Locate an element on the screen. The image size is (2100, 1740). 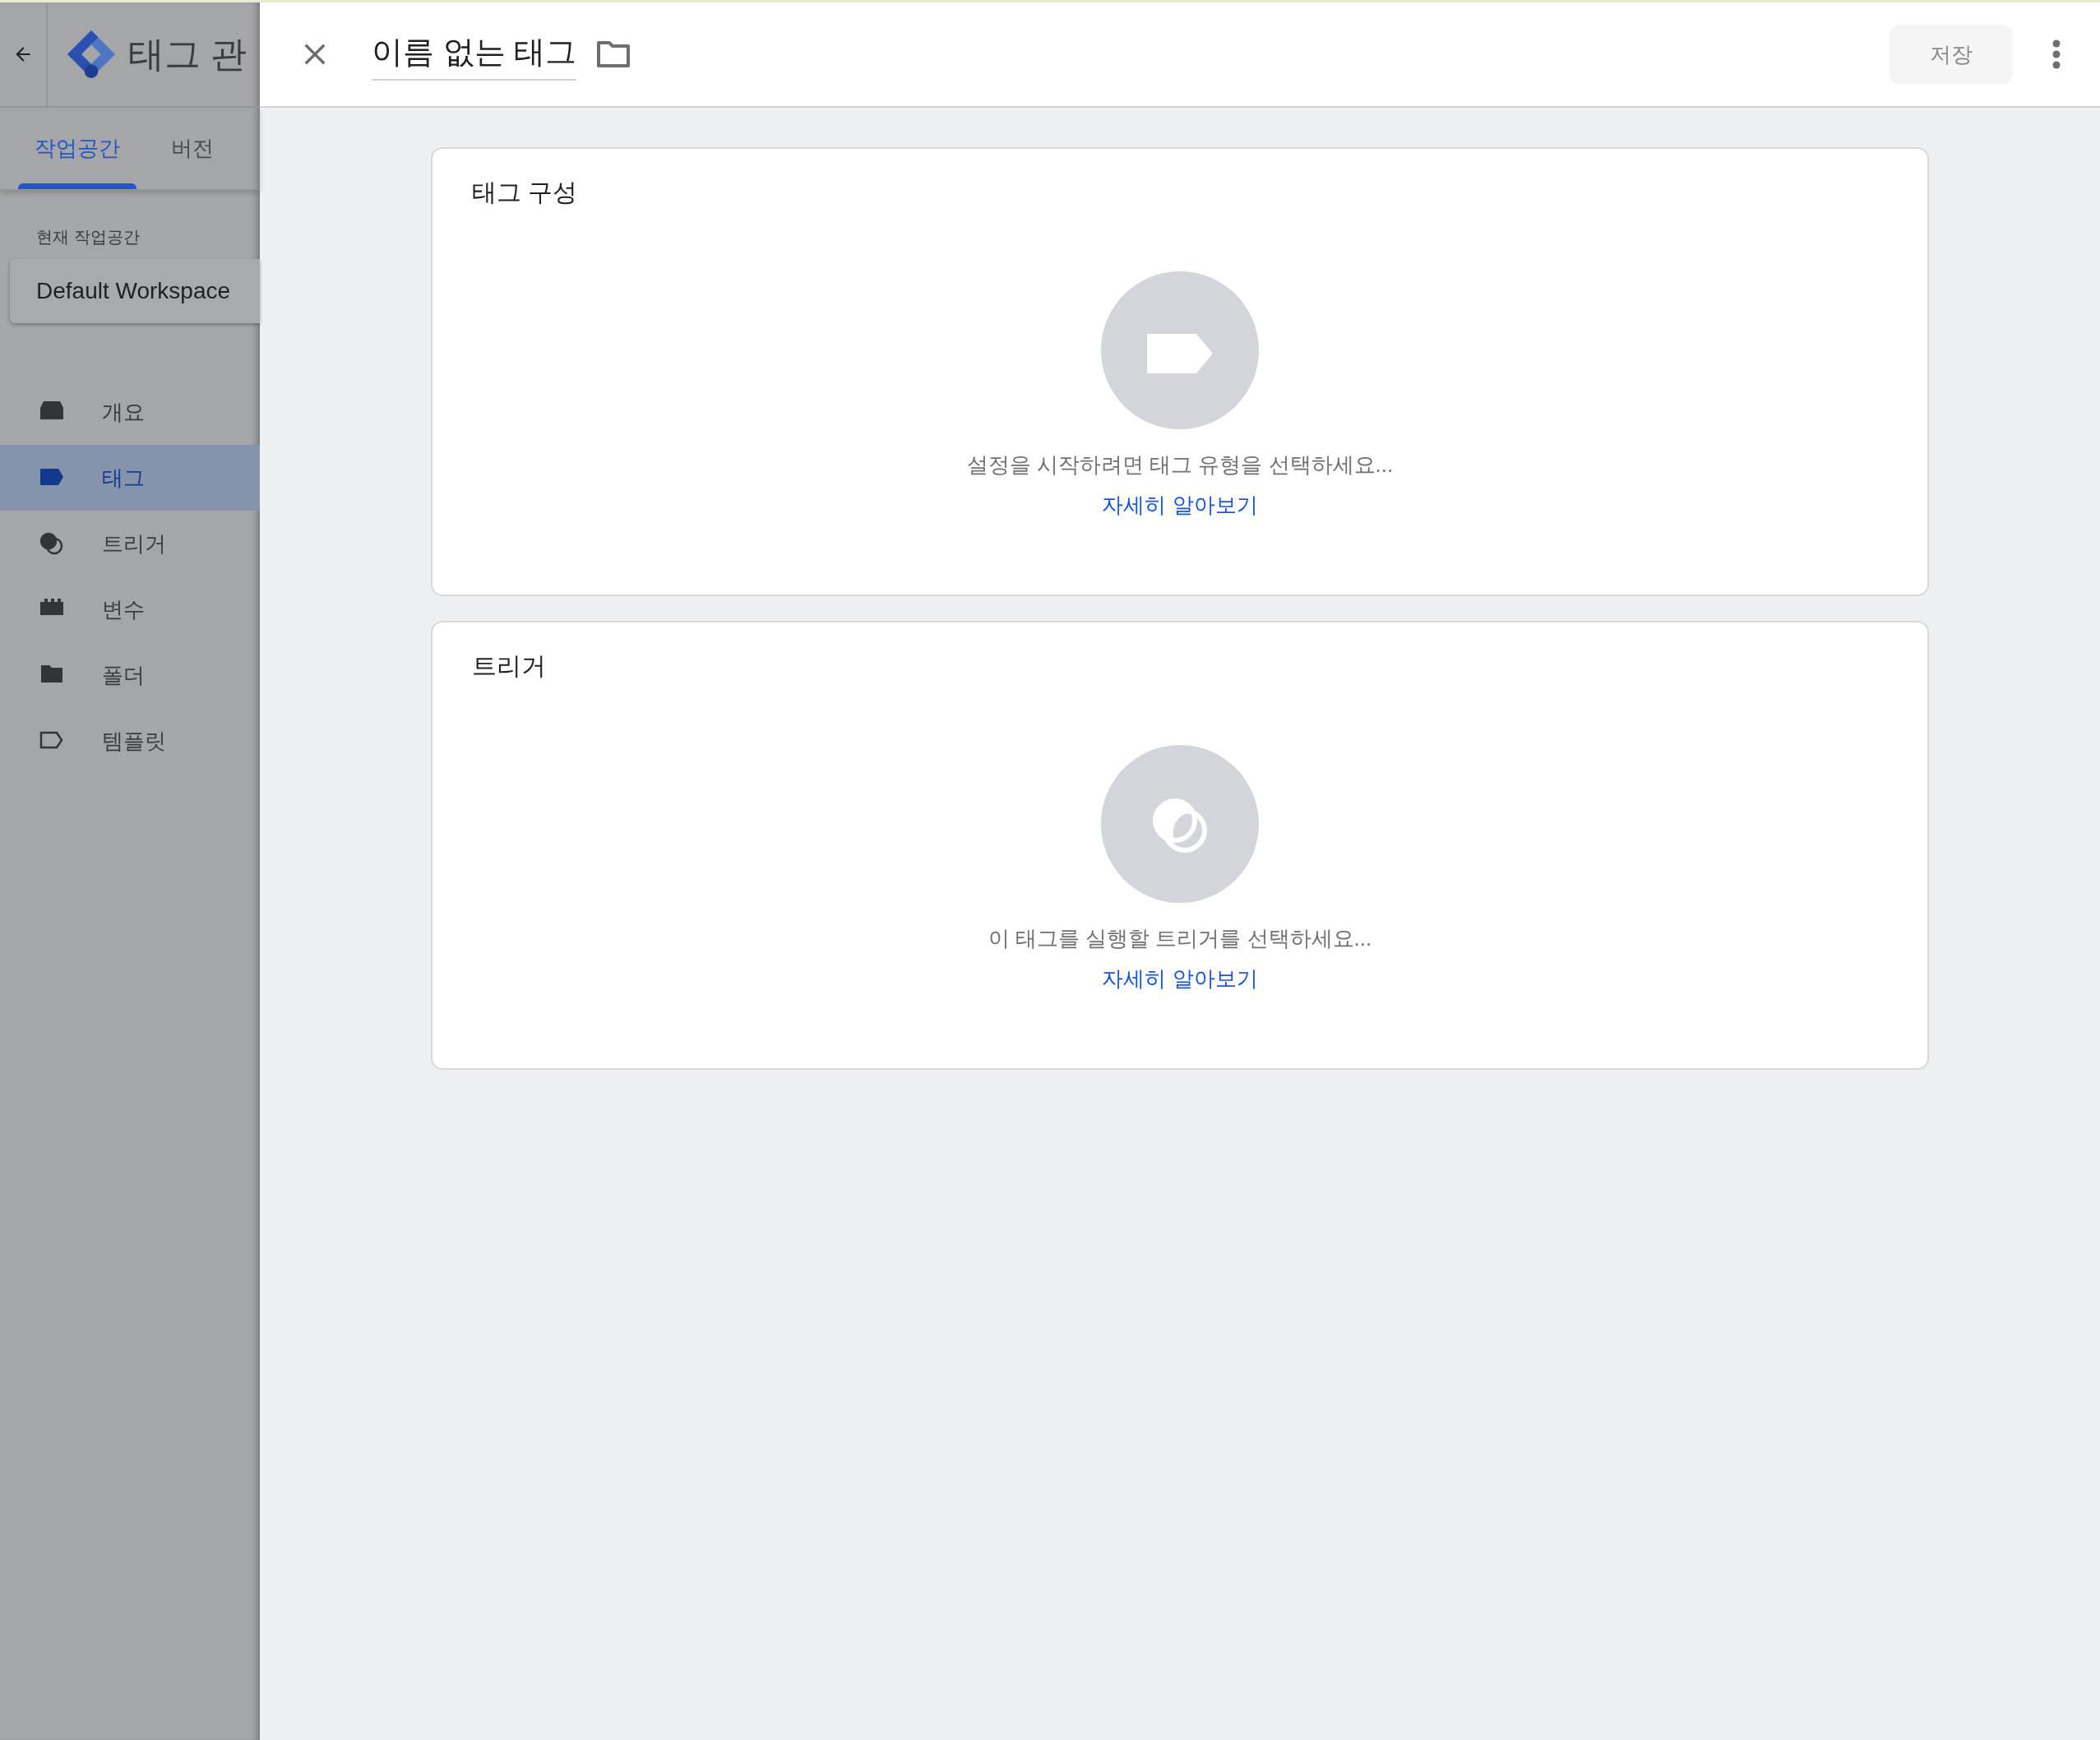
card-title: 태그 구성 is located at coordinates (525, 192).